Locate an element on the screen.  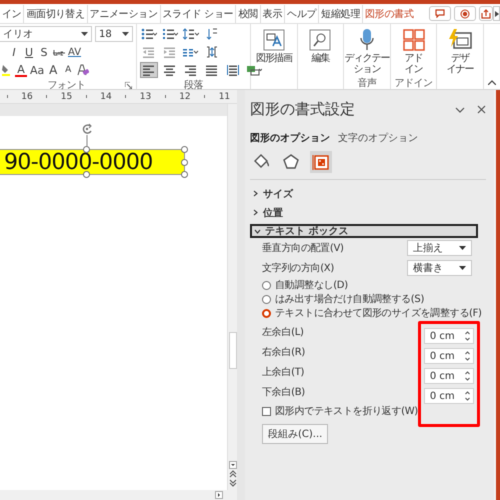
rotate-handle-icon is located at coordinates (87, 134).